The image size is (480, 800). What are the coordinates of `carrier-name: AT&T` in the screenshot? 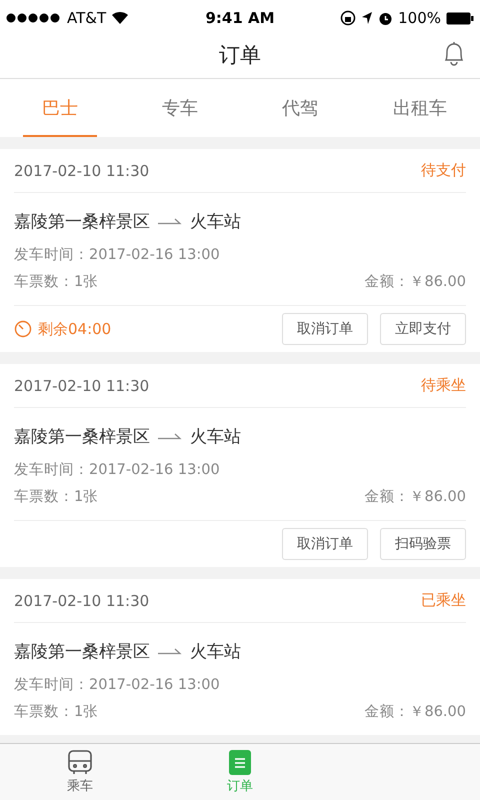 It's located at (86, 18).